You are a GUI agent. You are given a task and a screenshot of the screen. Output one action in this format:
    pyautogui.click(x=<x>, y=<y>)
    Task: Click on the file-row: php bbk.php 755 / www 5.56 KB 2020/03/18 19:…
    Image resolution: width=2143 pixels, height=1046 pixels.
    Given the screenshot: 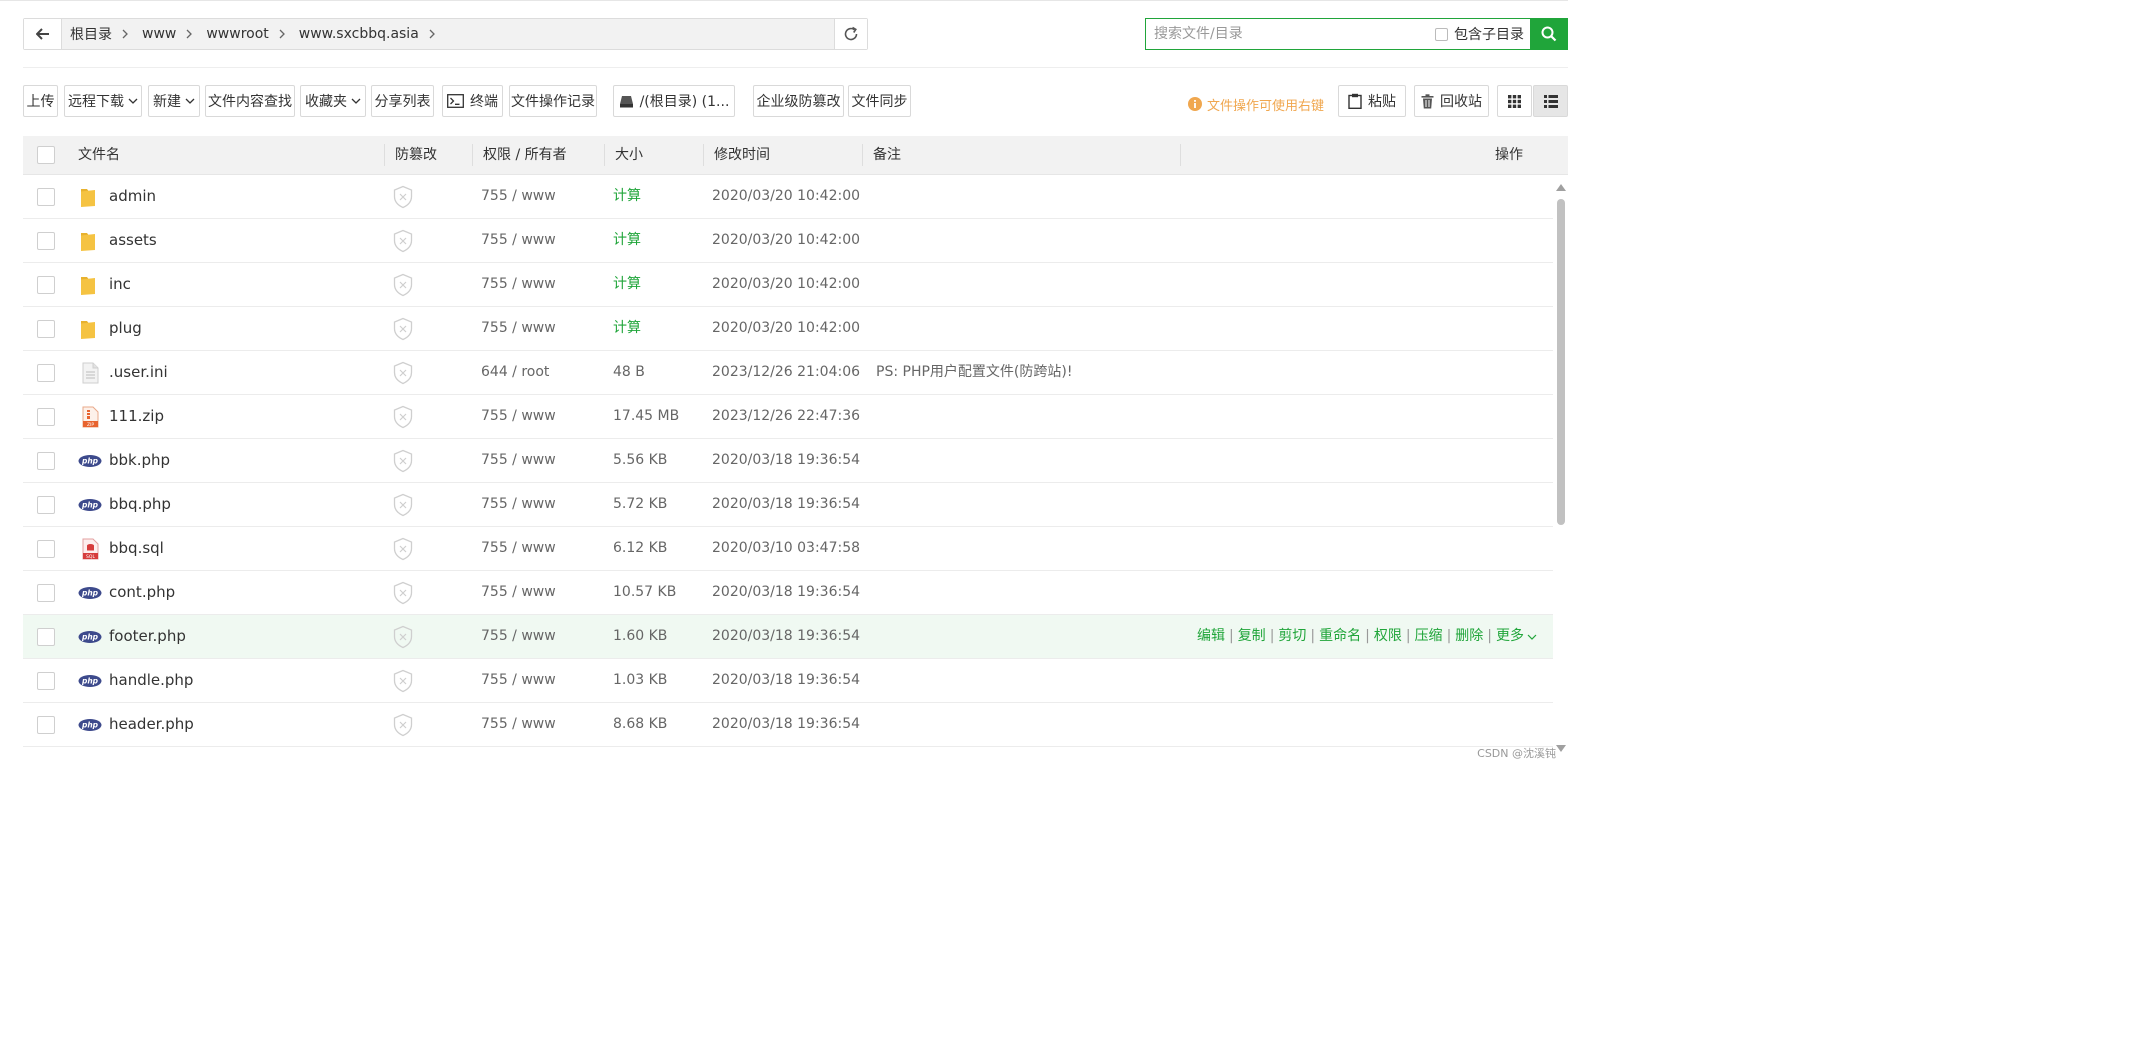 What is the action you would take?
    pyautogui.click(x=788, y=461)
    